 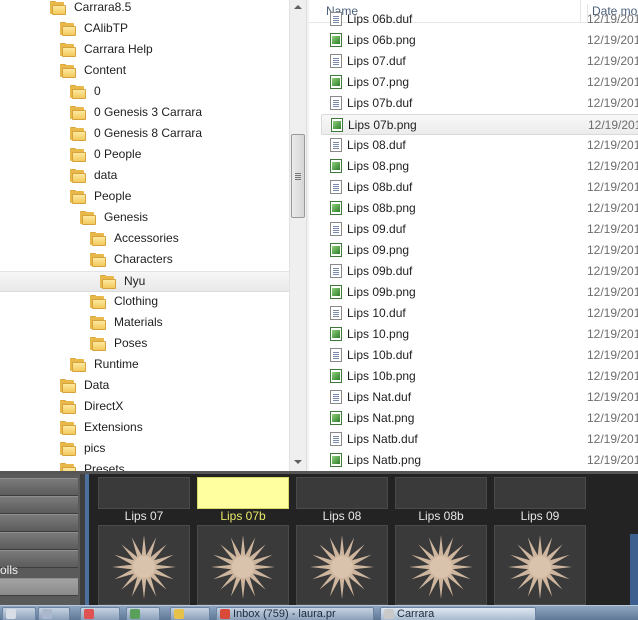 I want to click on tree-item-label: Extensions, so click(x=113, y=427).